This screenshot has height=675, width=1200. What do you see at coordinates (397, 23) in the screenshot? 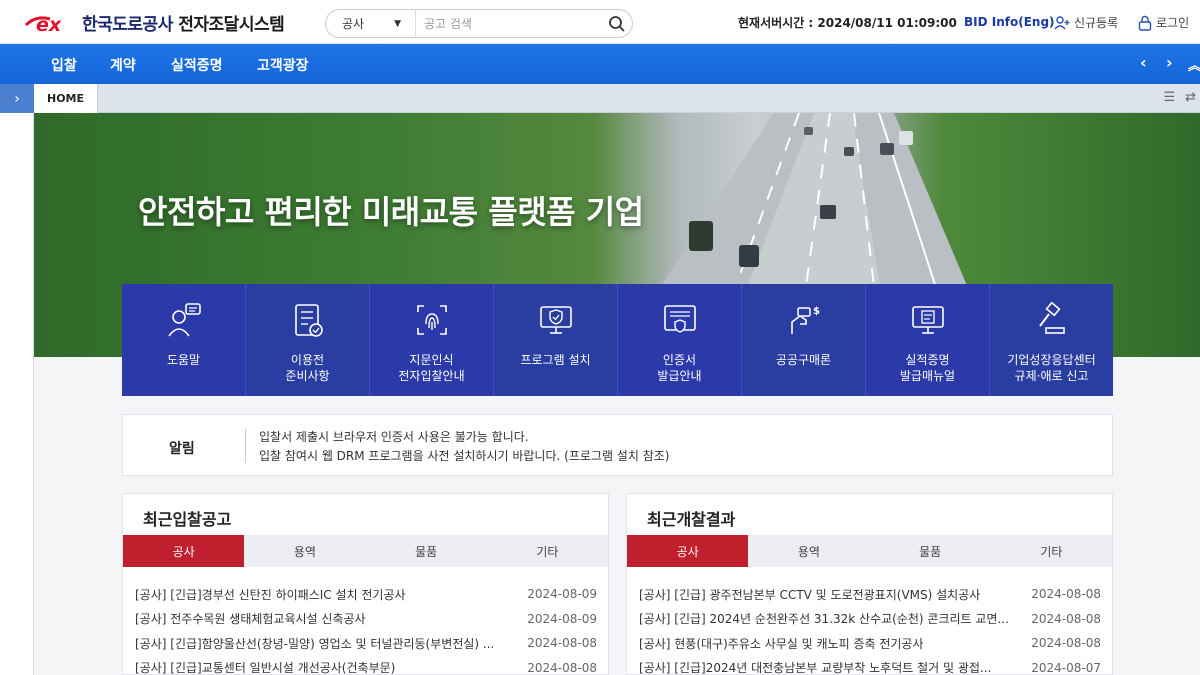
I see `caret-down-icon: ▼` at bounding box center [397, 23].